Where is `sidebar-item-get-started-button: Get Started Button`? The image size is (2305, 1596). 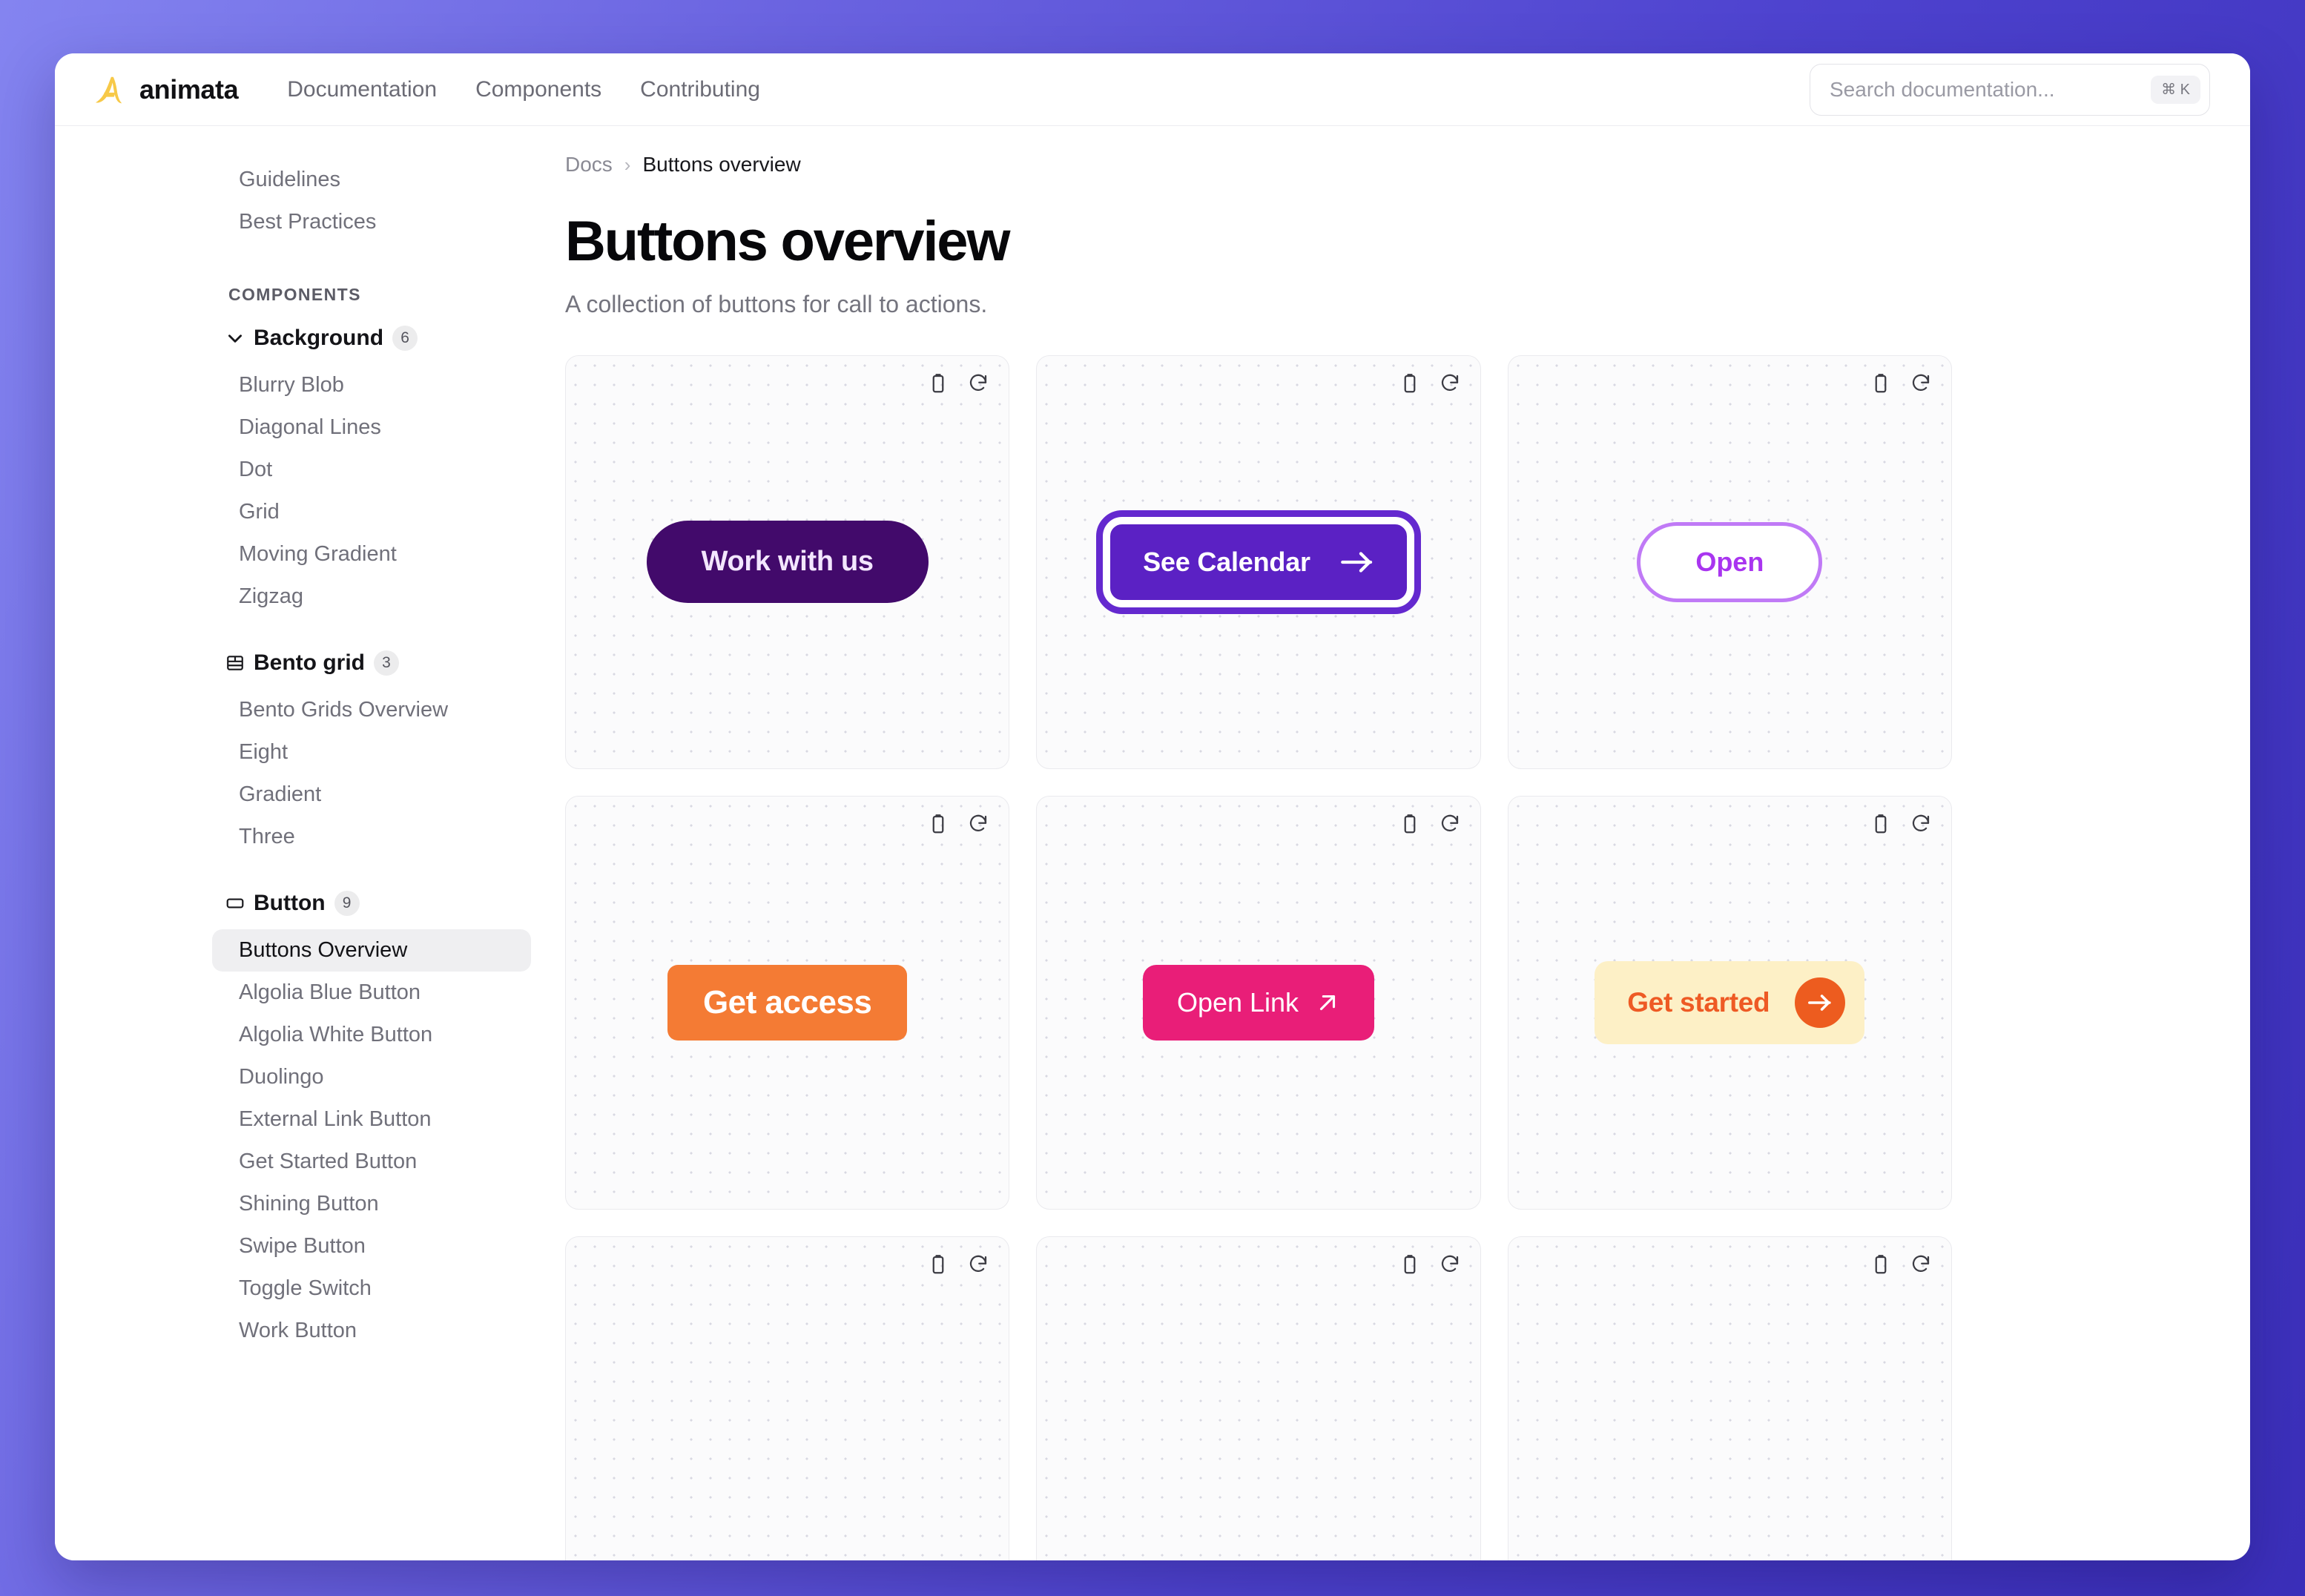
sidebar-item-get-started-button: Get Started Button is located at coordinates (373, 1162).